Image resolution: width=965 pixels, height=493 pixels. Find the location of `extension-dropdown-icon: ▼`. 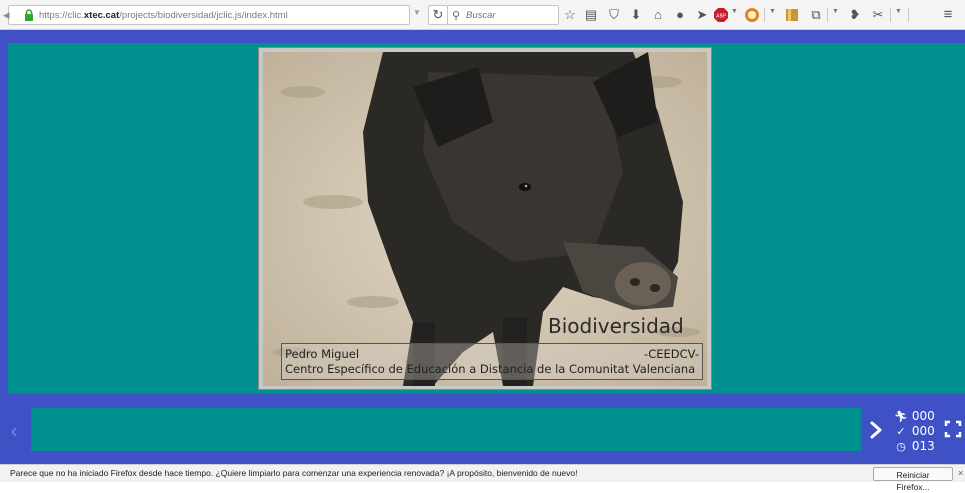

extension-dropdown-icon: ▼ is located at coordinates (772, 11).